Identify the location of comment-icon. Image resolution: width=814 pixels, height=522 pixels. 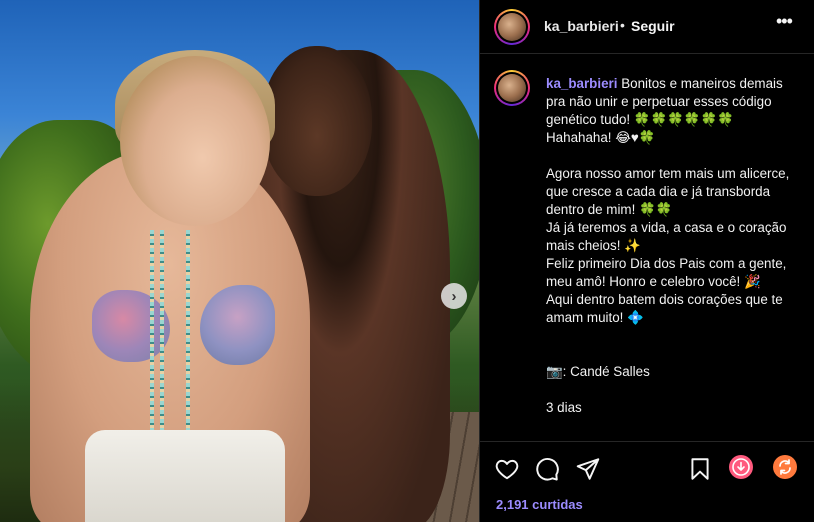
(547, 469).